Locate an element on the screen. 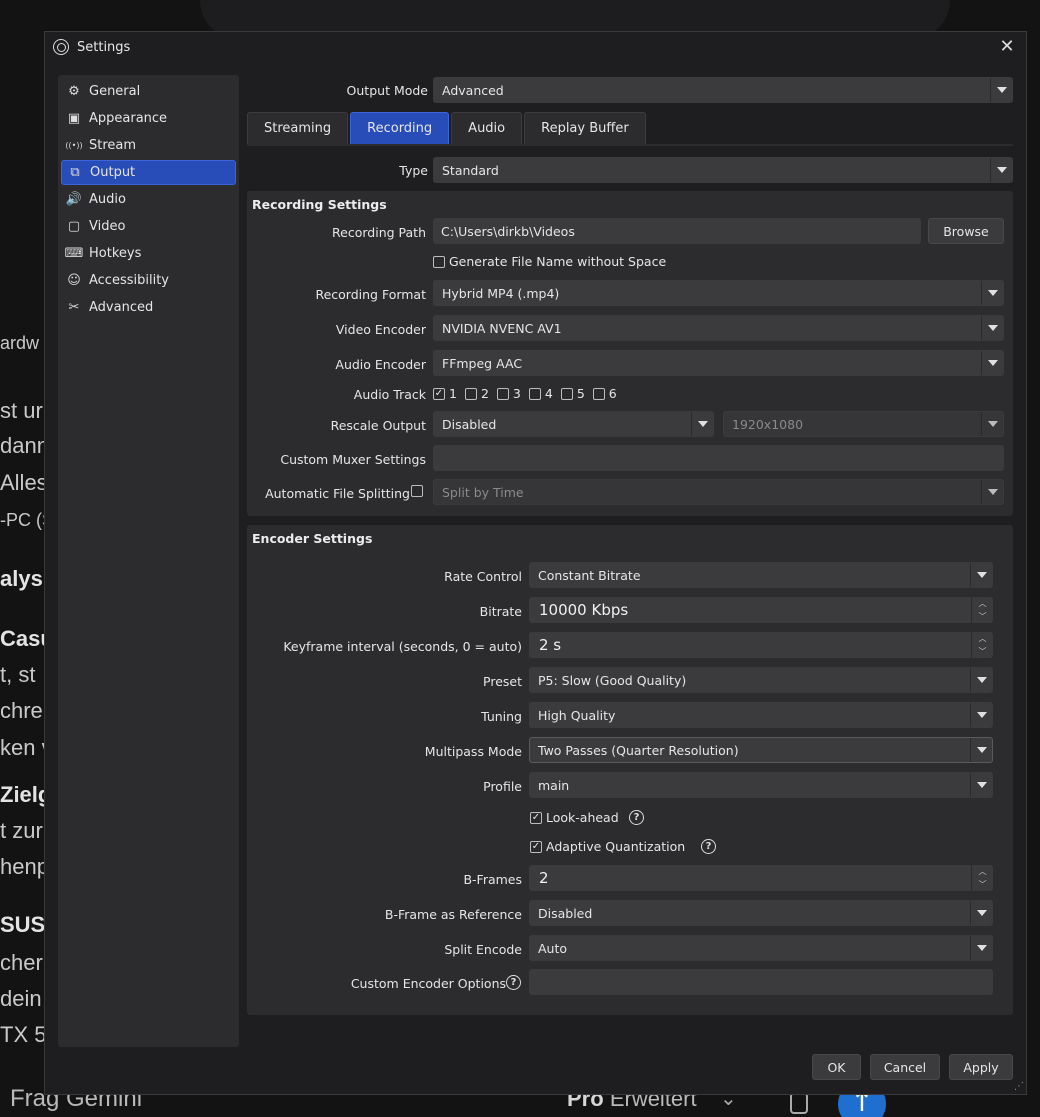 Image resolution: width=1040 pixels, height=1117 pixels. tab-streaming: Streaming is located at coordinates (298, 128).